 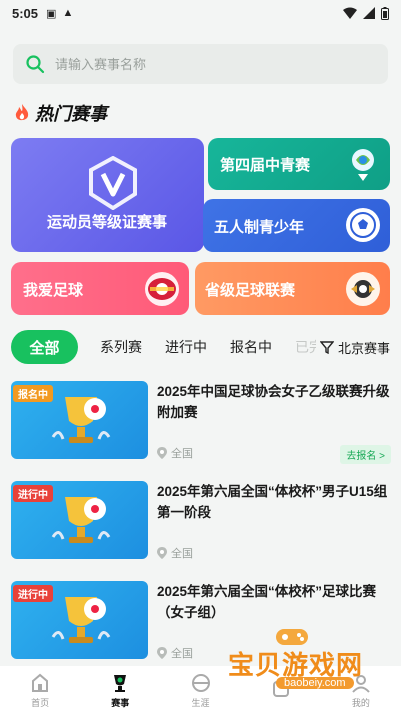 I want to click on tab-all: 全部, so click(x=44, y=347).